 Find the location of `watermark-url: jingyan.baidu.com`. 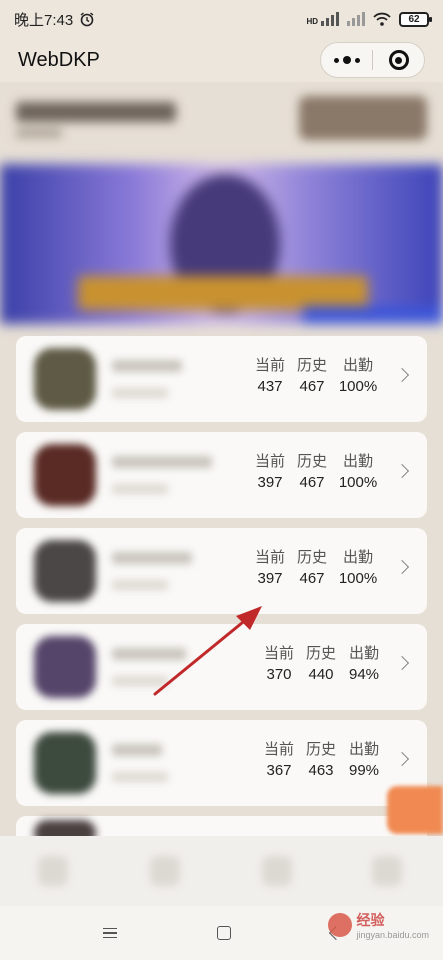

watermark-url: jingyan.baidu.com is located at coordinates (392, 935).